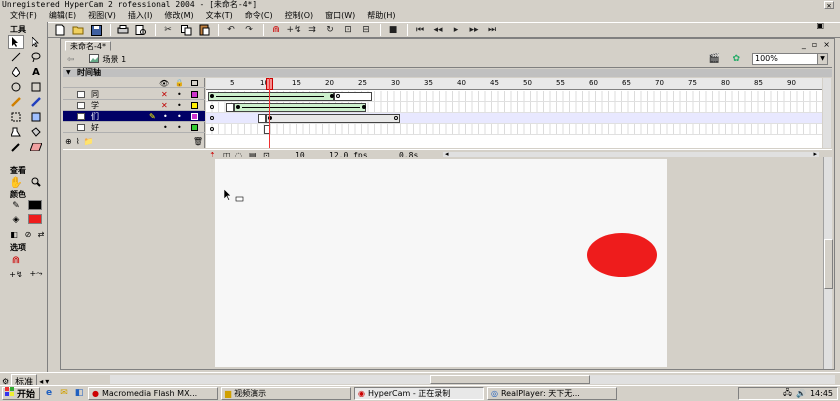 Image resolution: width=840 pixels, height=401 pixels. Describe the element at coordinates (348, 30) in the screenshot. I see `scale-icon: ⊡` at that location.